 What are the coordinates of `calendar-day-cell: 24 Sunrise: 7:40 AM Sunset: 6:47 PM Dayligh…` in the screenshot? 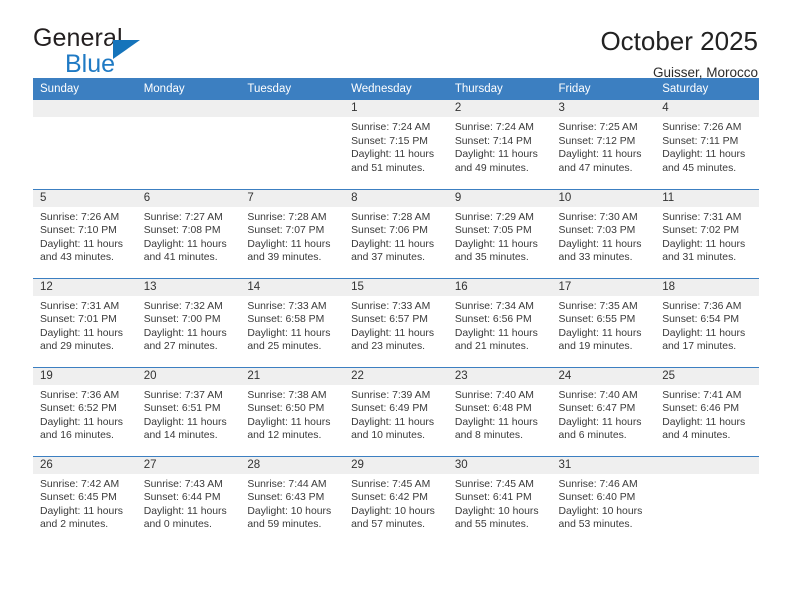 It's located at (603, 411).